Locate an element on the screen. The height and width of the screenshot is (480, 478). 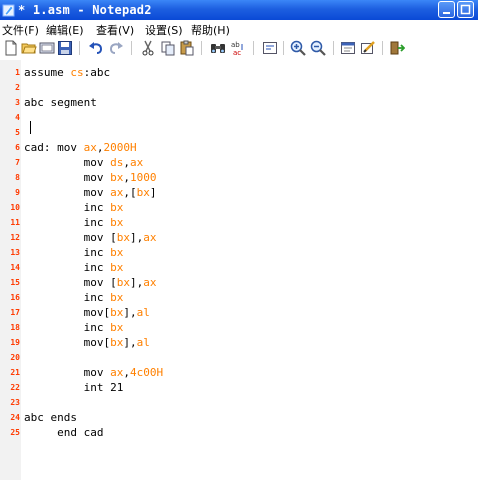
code-line: mov ds,ax is located at coordinates (84, 162).